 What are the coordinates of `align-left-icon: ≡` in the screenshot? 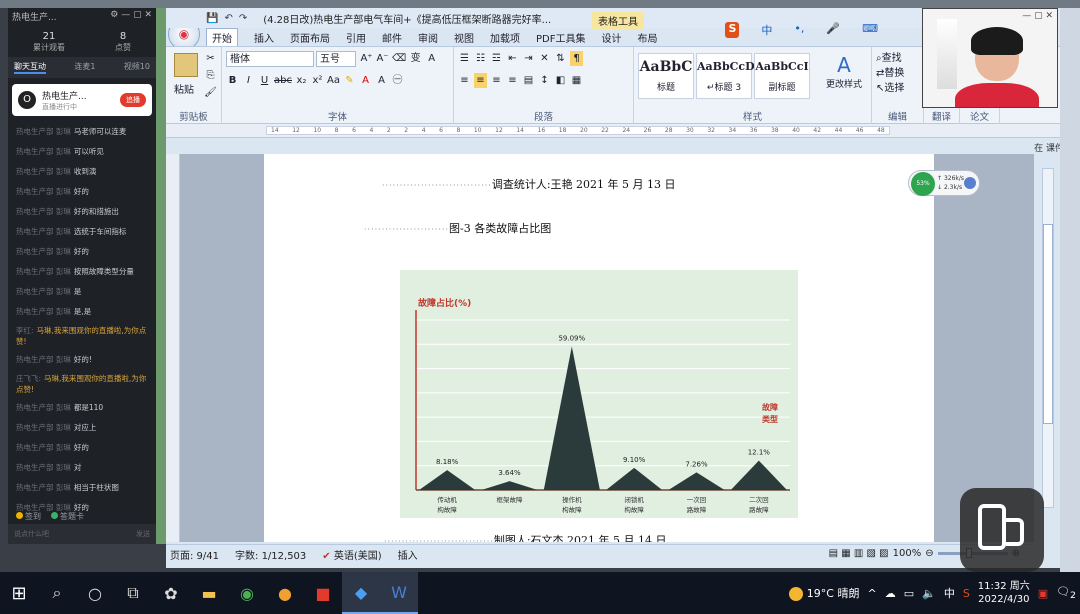 It's located at (464, 80).